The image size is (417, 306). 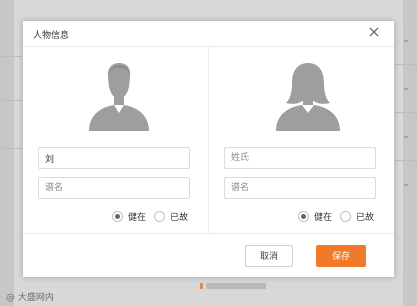 I want to click on male-avatar-icon, so click(x=119, y=94).